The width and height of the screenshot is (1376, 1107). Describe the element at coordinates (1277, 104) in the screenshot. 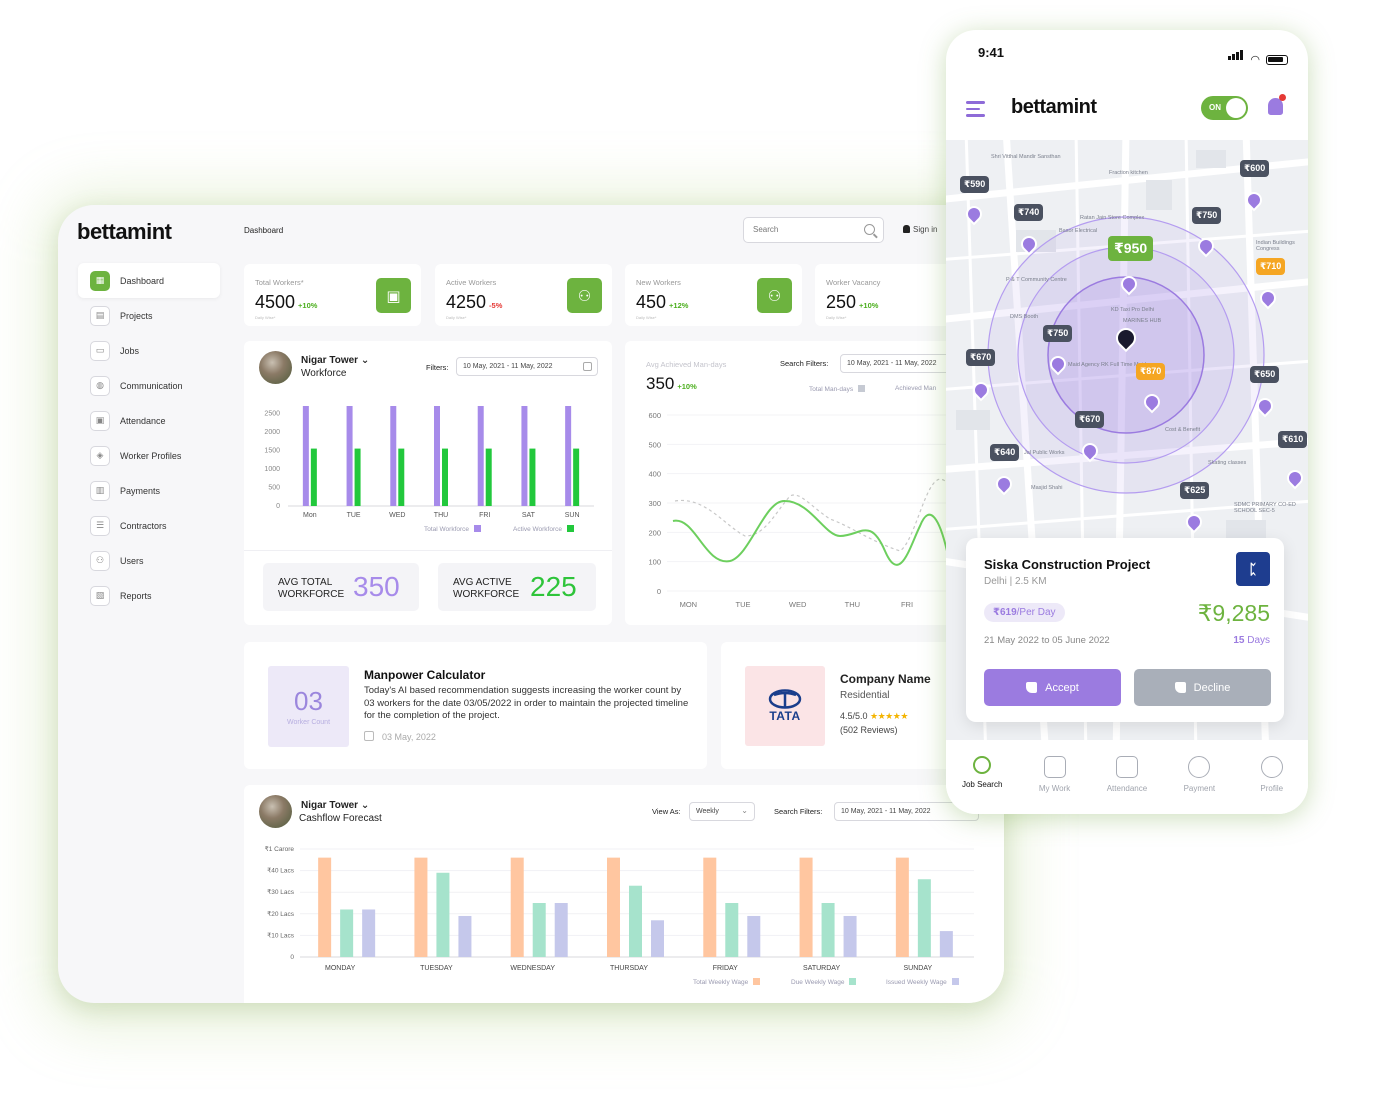

I see `notification-bell-icon` at that location.